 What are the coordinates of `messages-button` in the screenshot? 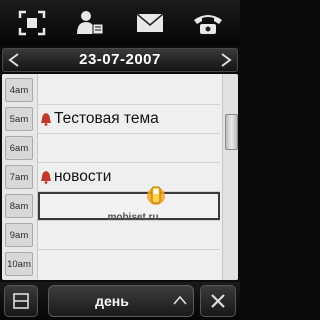 It's located at (150, 23).